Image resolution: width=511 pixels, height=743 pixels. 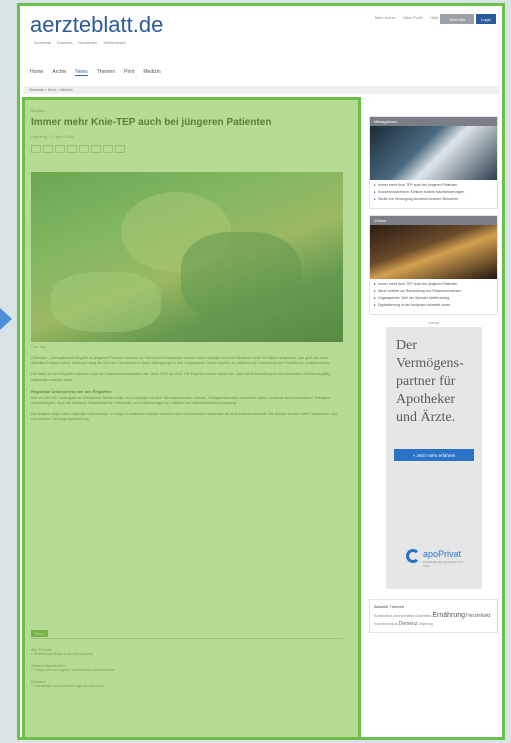 What do you see at coordinates (191, 149) in the screenshot?
I see `share-toolbar` at bounding box center [191, 149].